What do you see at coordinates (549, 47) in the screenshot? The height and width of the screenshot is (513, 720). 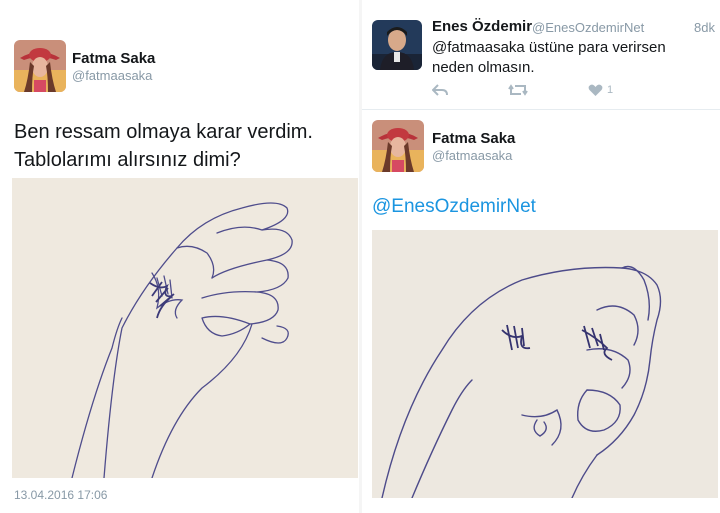 I see `reply-text-line1: @fatmaasaka üstüne para verirsen` at bounding box center [549, 47].